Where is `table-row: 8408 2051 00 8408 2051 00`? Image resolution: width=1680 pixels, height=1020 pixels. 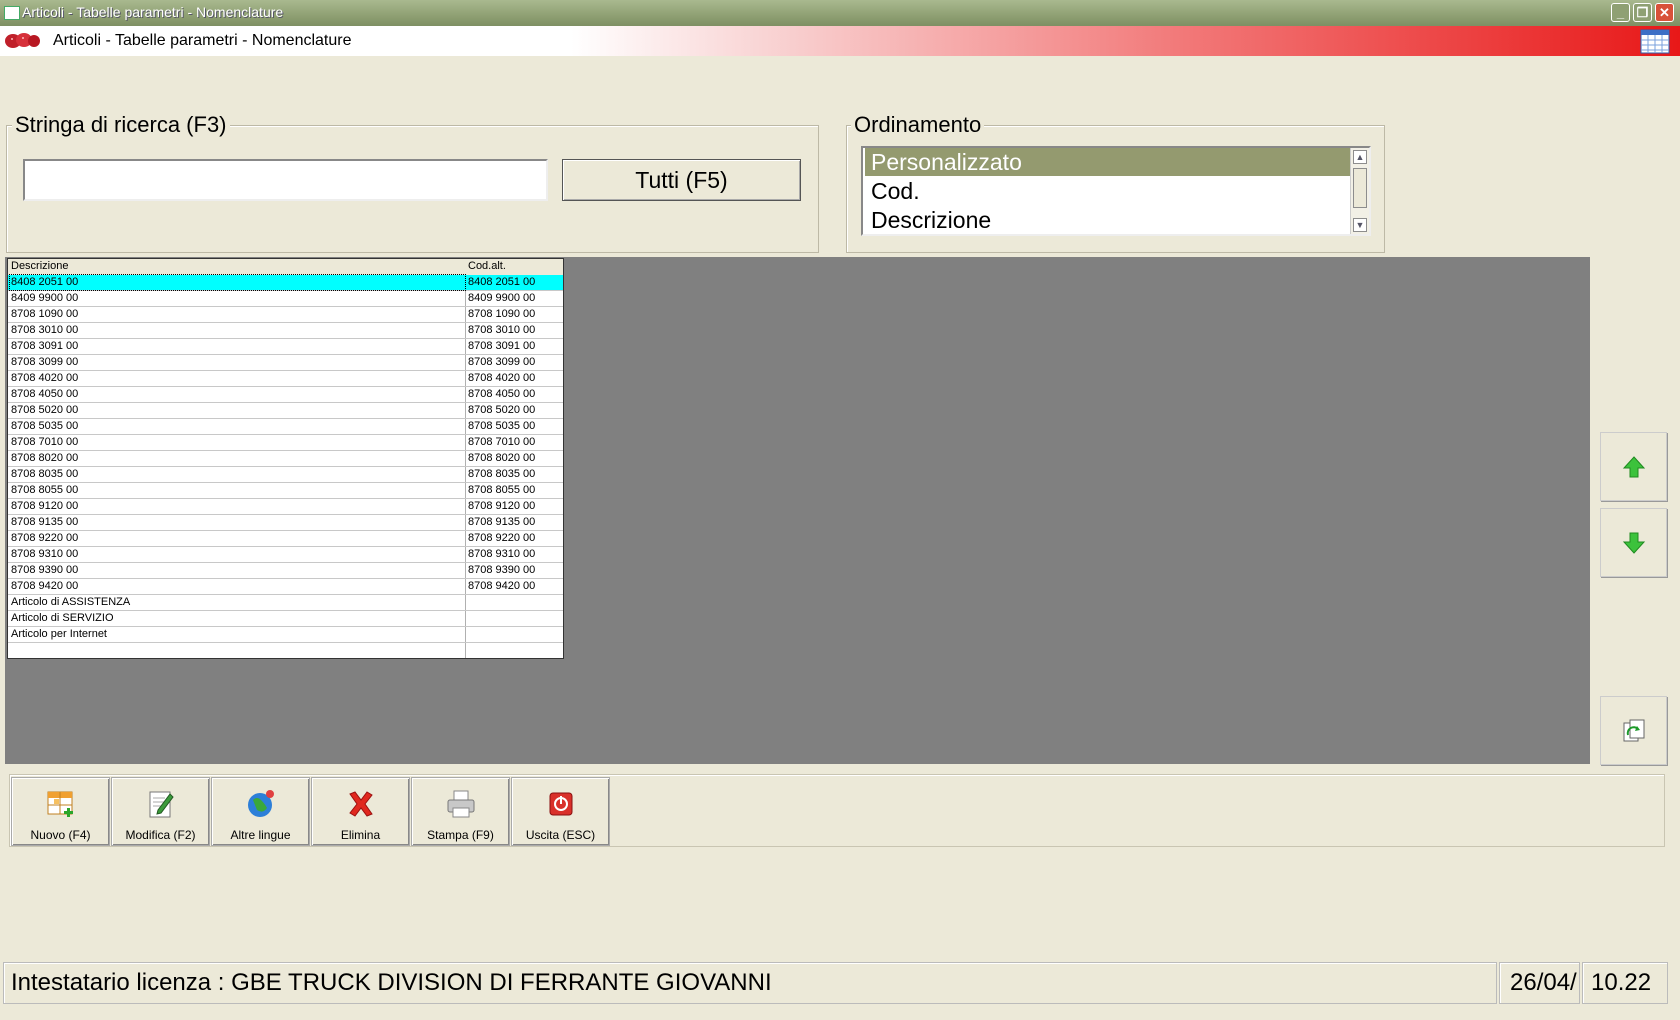 table-row: 8408 2051 00 8408 2051 00 is located at coordinates (285, 282).